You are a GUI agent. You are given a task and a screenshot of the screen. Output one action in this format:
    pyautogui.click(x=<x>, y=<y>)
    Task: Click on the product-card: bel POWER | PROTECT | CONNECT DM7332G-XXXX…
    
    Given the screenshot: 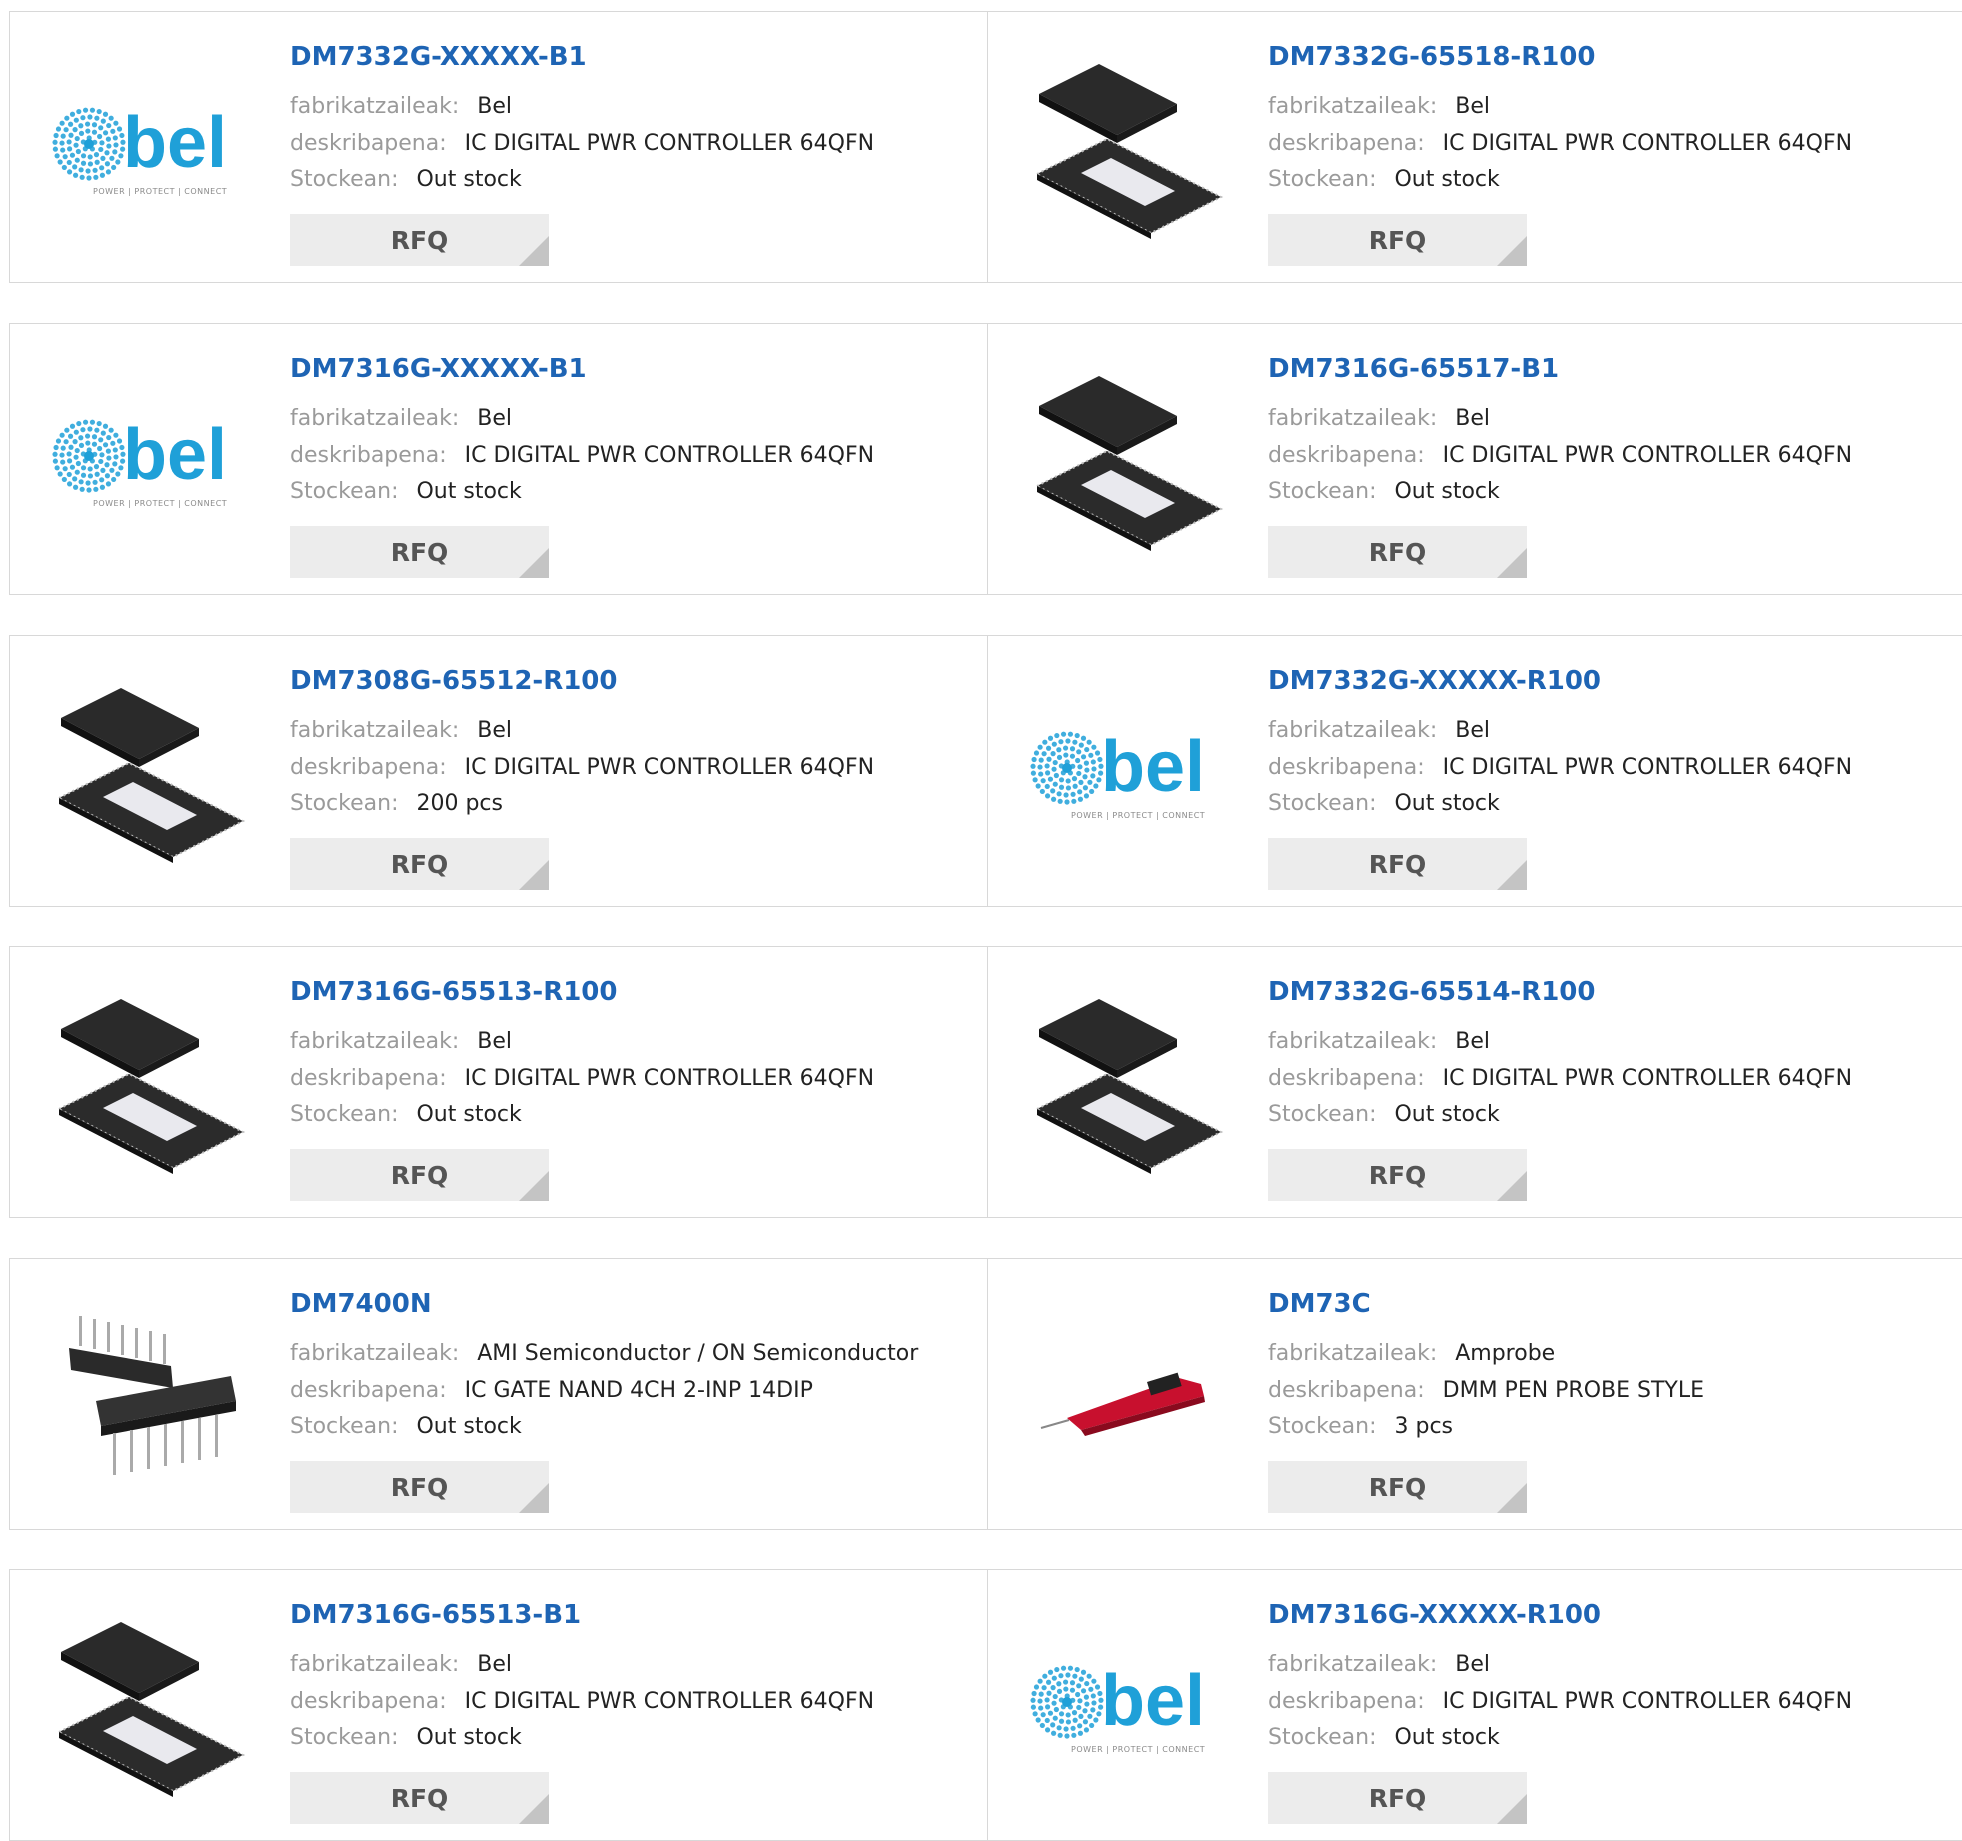 What is the action you would take?
    pyautogui.click(x=1474, y=771)
    